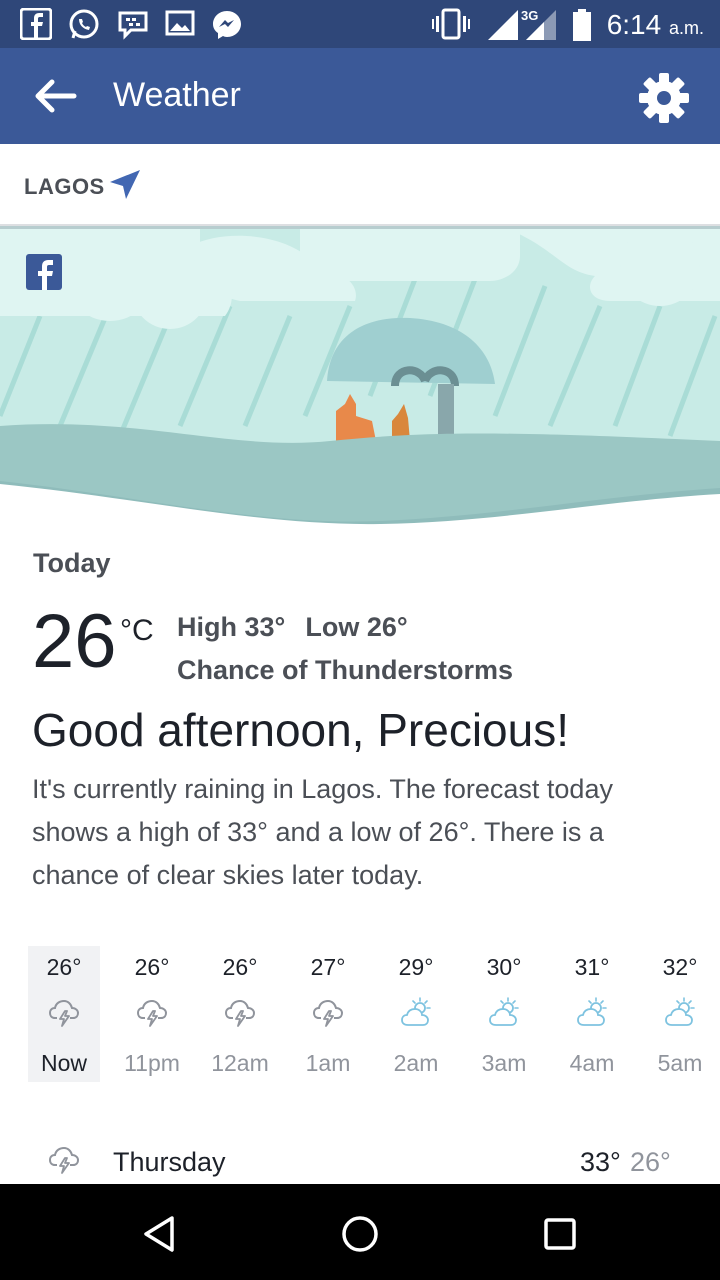  I want to click on location-name: LAGOS, so click(64, 186).